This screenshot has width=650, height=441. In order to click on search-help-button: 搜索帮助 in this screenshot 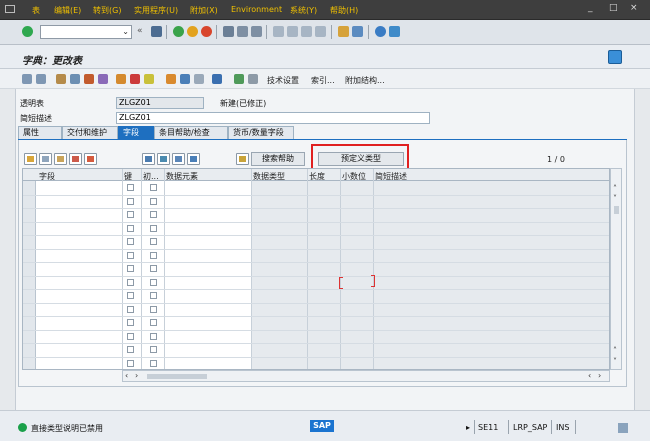, I will do `click(278, 159)`.